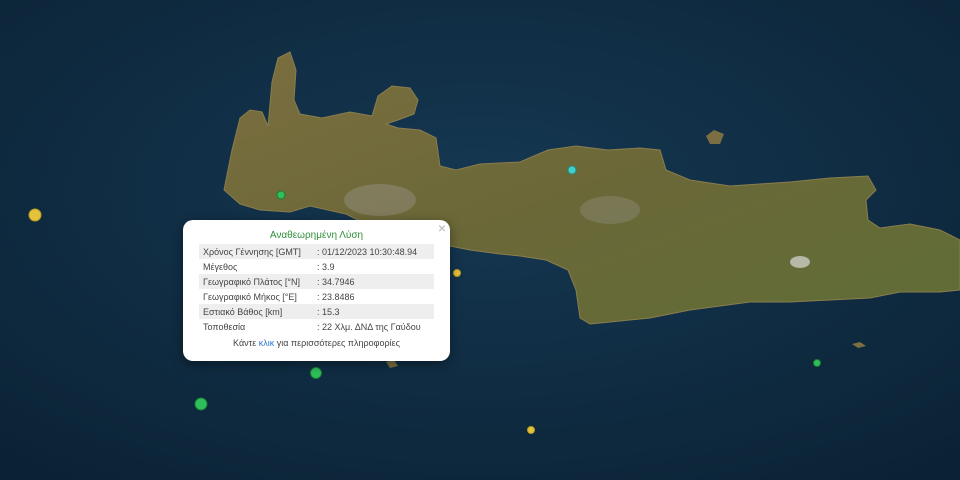 The height and width of the screenshot is (480, 960). I want to click on more-suffix: για περισσότερες πληροφορίες, so click(337, 343).